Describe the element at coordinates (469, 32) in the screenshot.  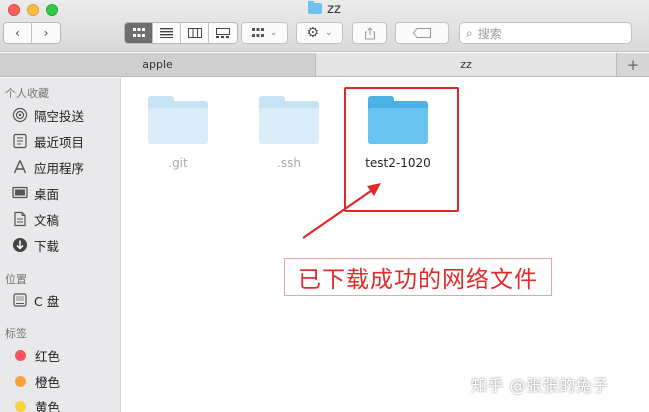
I see `search-icon: ⌕` at that location.